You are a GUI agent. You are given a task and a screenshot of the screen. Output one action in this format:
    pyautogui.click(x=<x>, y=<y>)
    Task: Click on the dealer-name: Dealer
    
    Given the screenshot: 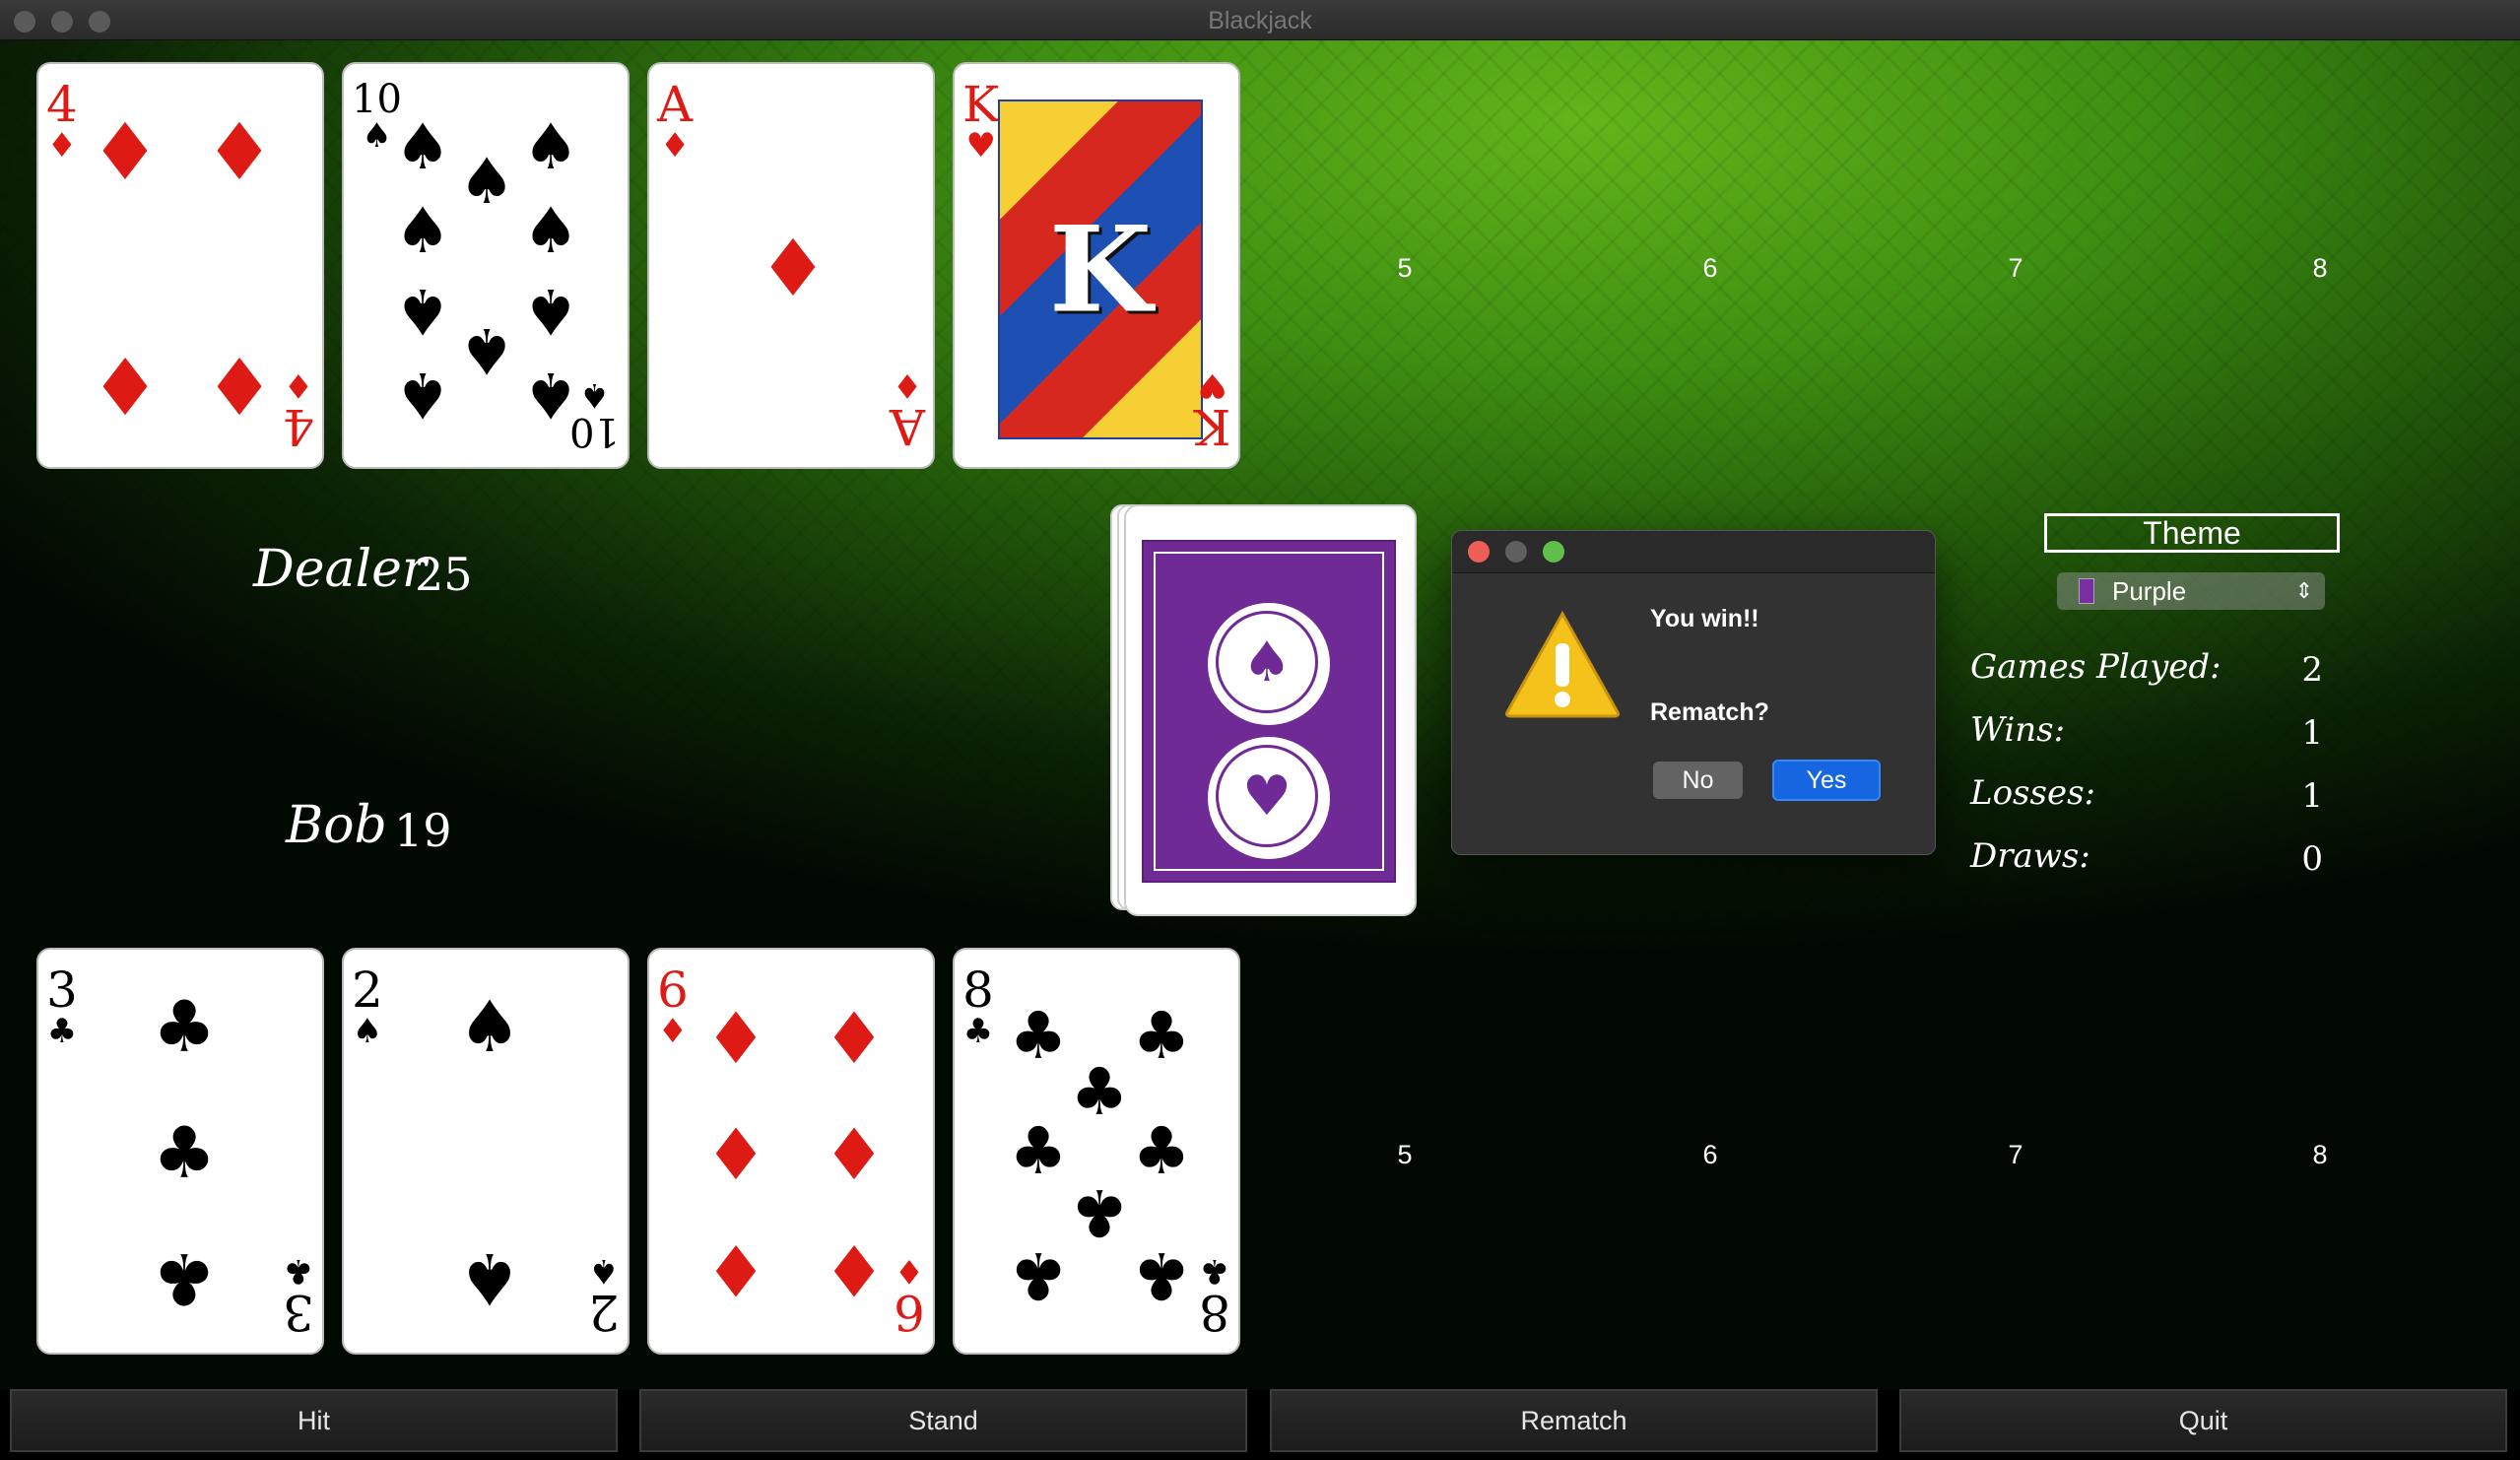 What is the action you would take?
    pyautogui.click(x=340, y=569)
    